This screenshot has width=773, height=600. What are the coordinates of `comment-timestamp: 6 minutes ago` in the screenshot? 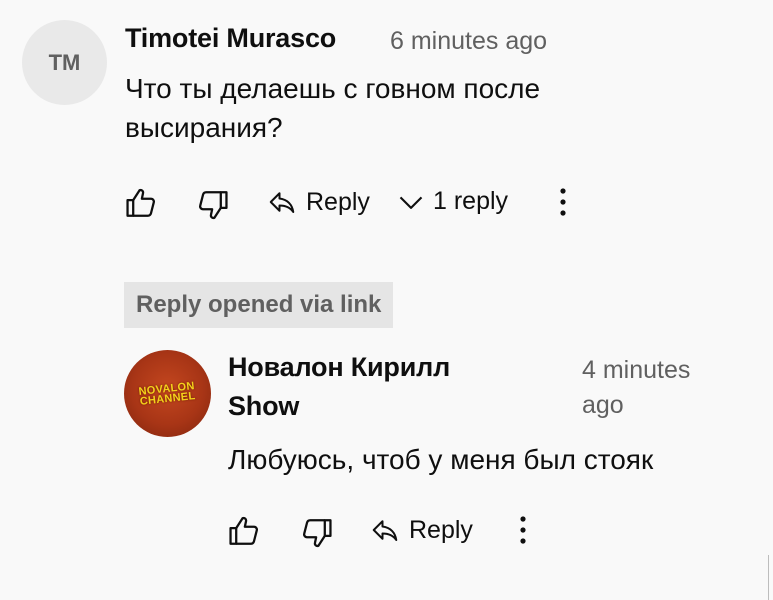 It's located at (468, 41).